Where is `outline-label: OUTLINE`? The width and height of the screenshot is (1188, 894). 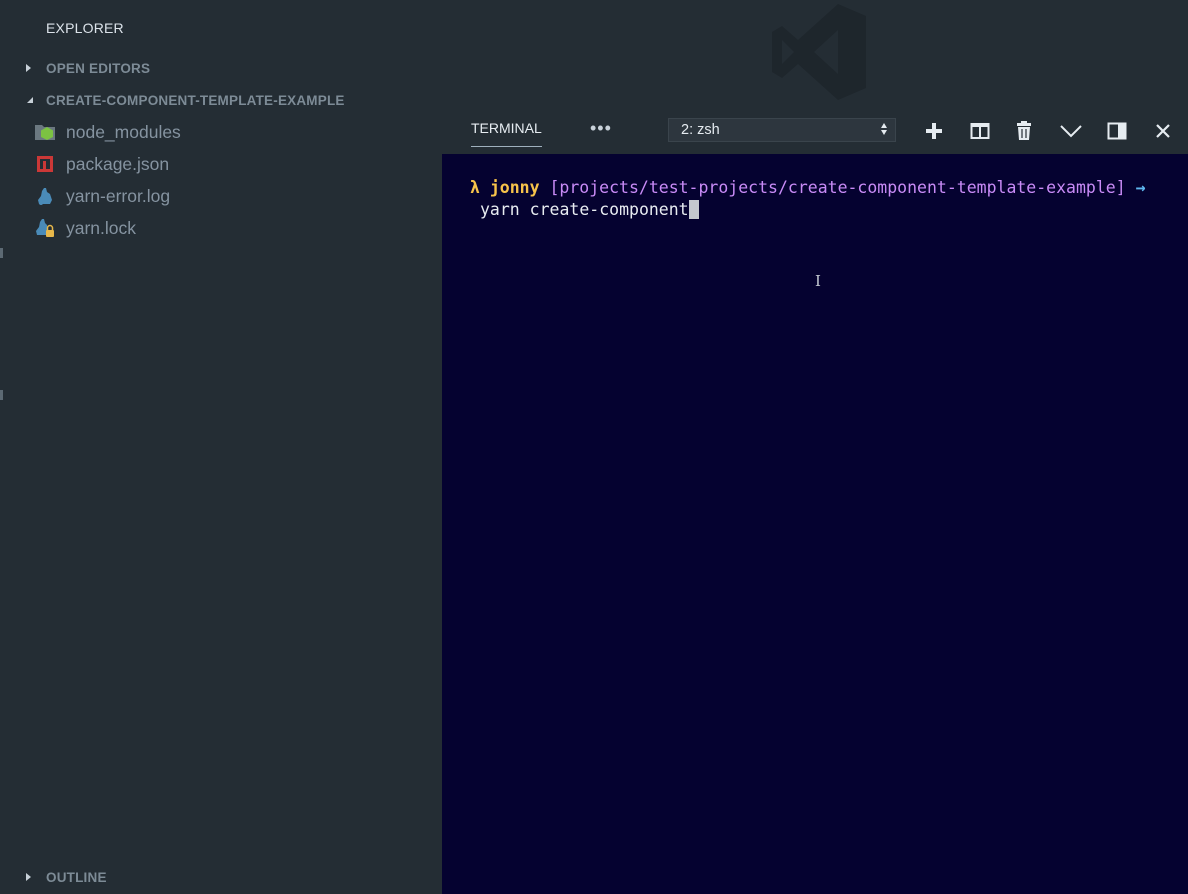
outline-label: OUTLINE is located at coordinates (76, 877).